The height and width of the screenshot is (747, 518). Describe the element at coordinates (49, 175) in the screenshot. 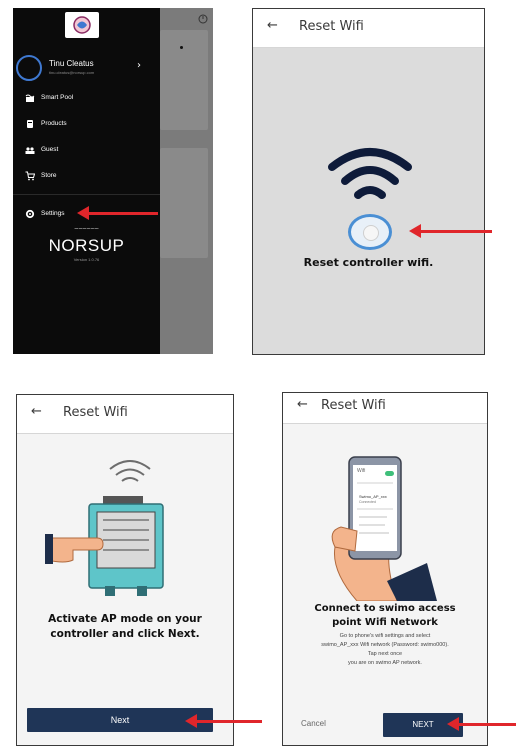

I see `menu-label: Store` at that location.